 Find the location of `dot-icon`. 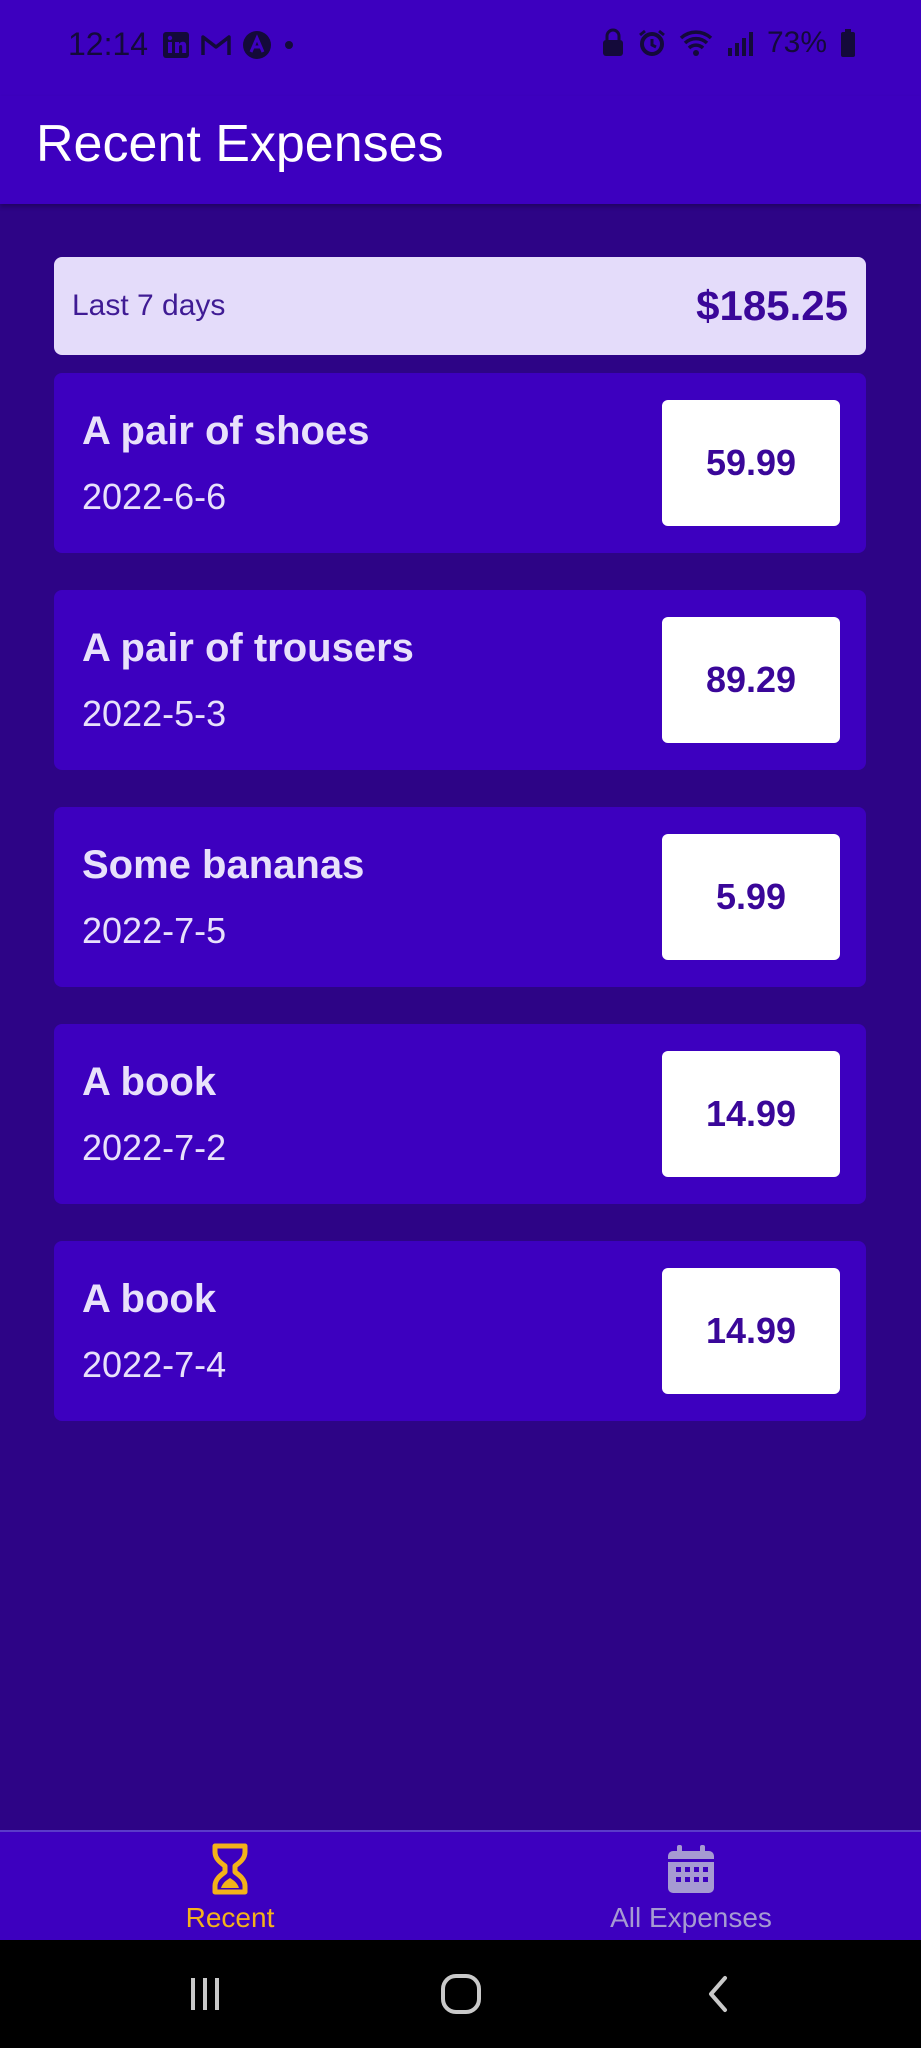

dot-icon is located at coordinates (289, 45).